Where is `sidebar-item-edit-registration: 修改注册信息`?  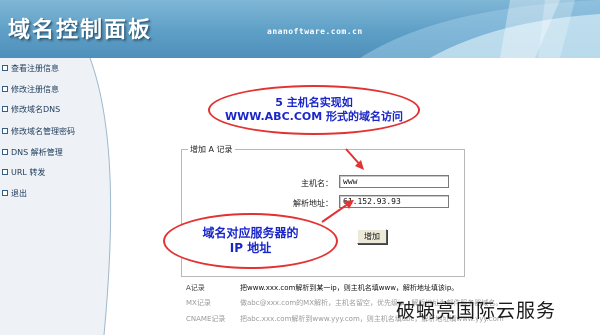
sidebar-item-edit-registration: 修改注册信息 is located at coordinates (45, 89).